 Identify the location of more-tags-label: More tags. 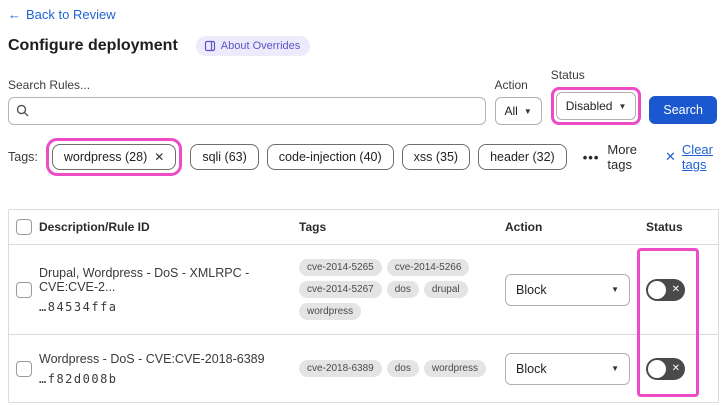
(622, 157).